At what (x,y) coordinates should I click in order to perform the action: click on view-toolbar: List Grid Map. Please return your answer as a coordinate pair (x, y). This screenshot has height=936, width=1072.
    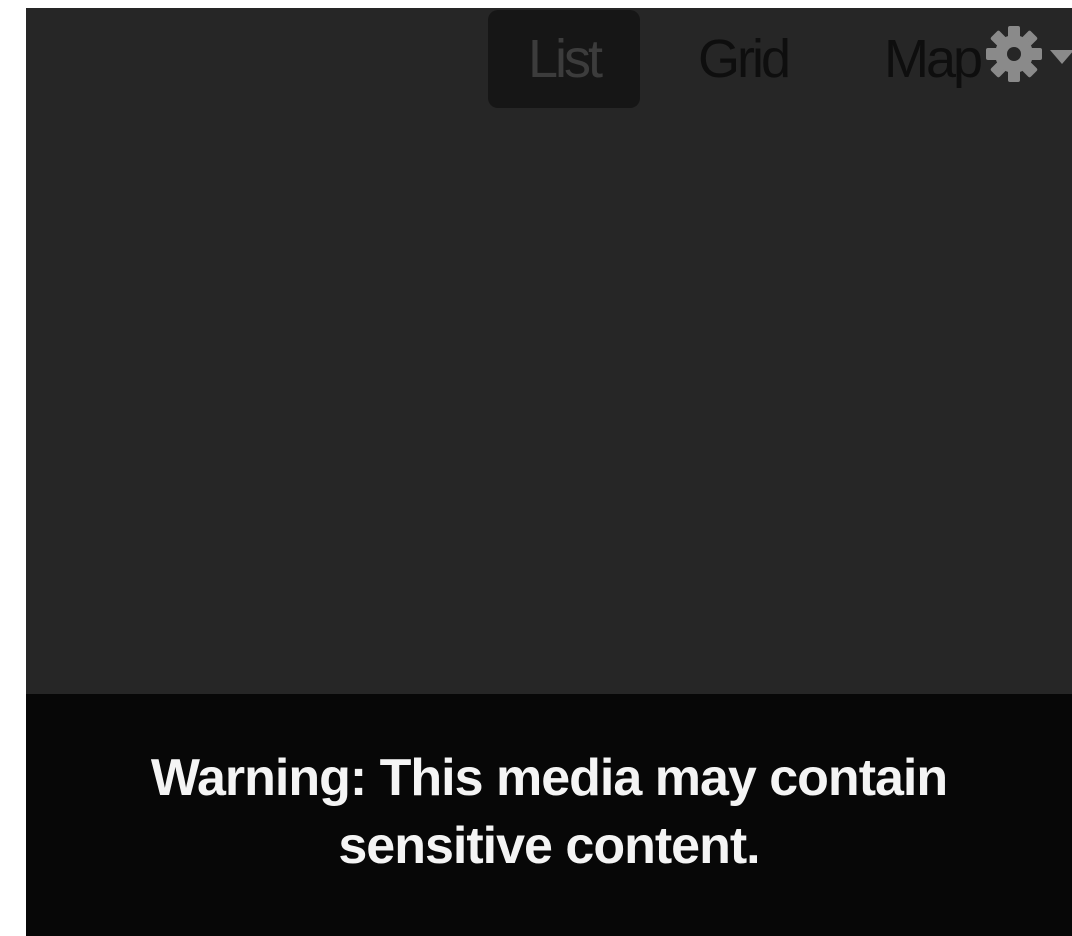
    Looking at the image, I should click on (549, 63).